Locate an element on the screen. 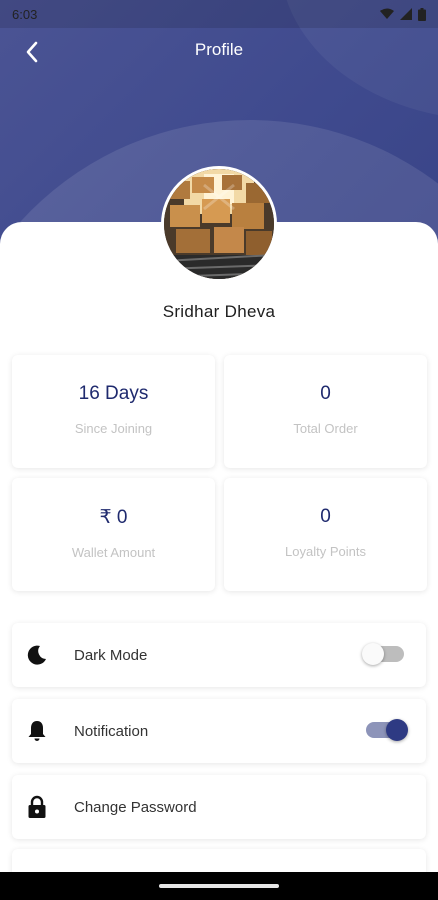  signal-icon is located at coordinates (406, 14).